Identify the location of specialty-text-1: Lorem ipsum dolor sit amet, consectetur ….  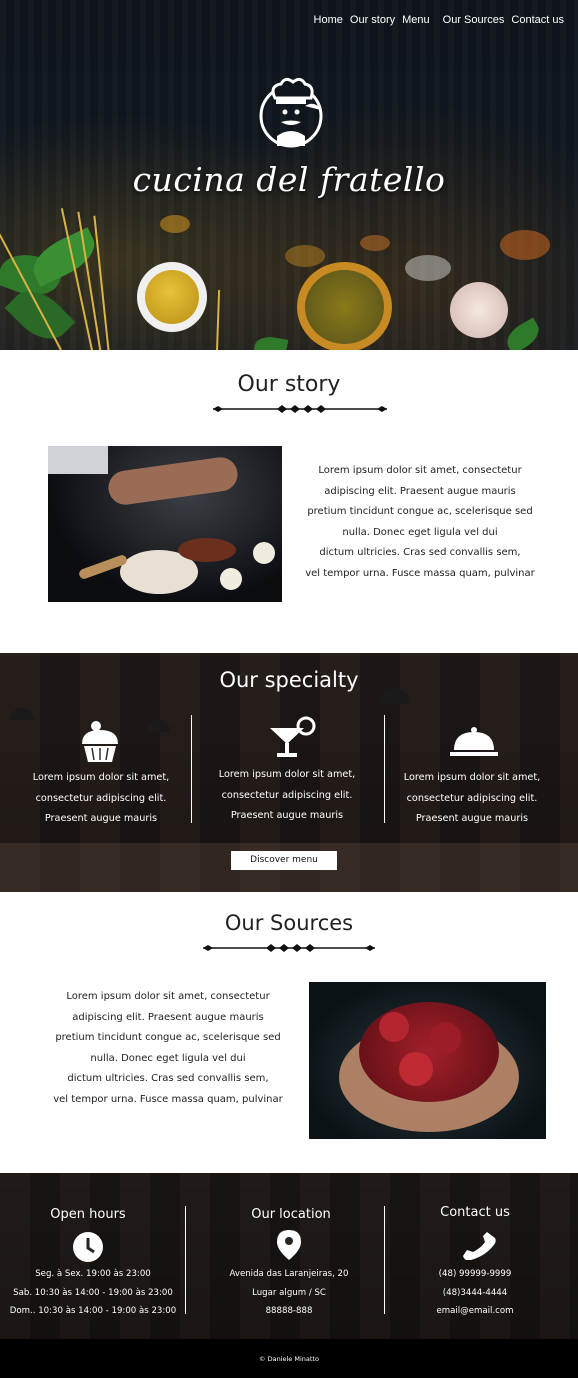
(101, 799).